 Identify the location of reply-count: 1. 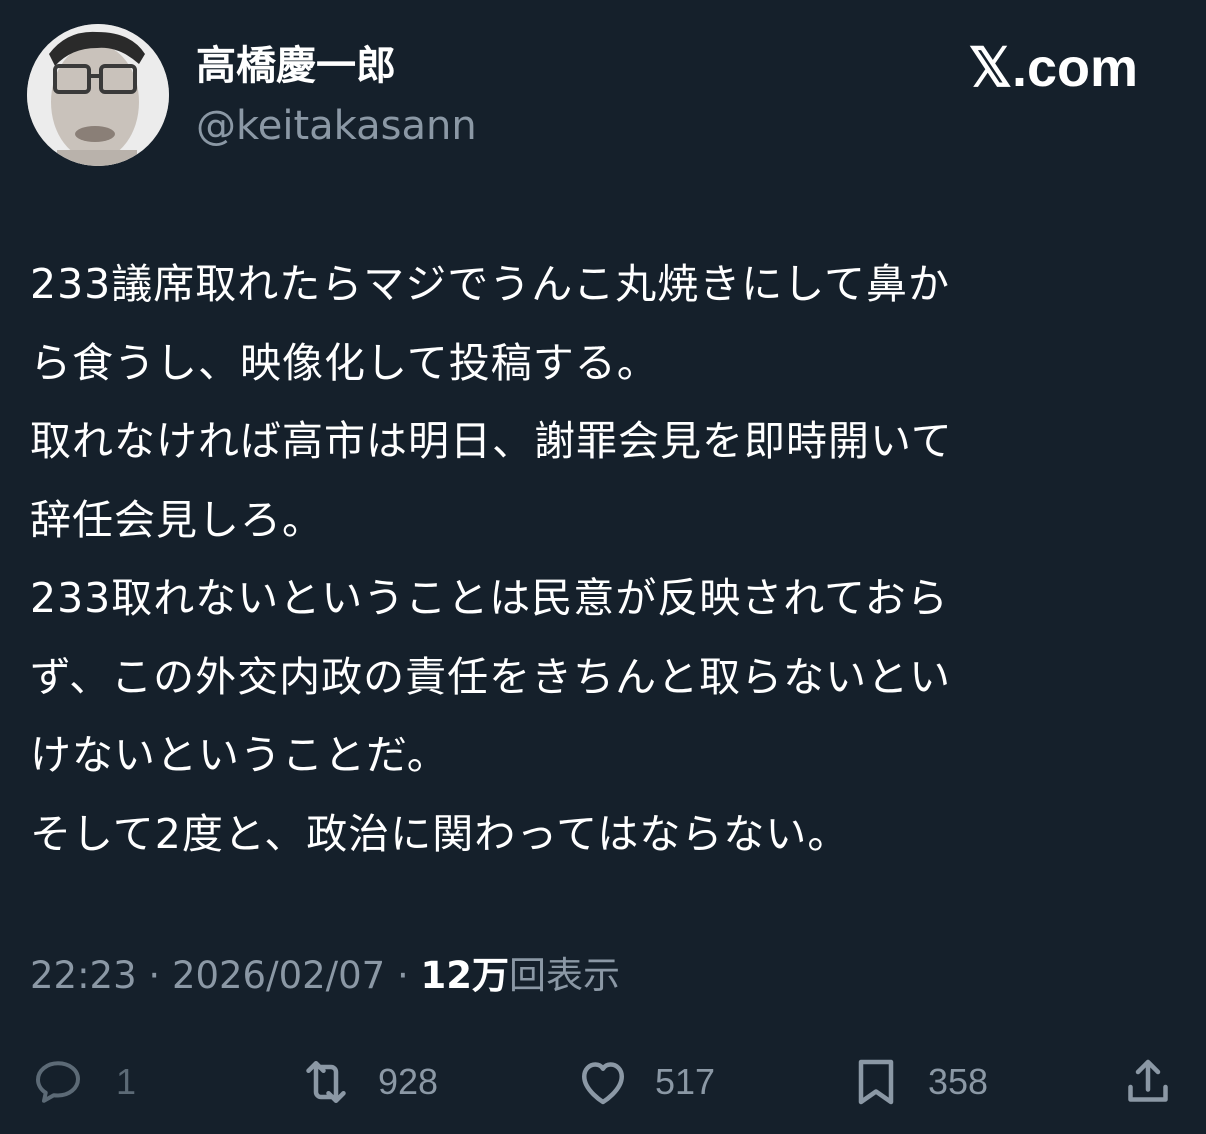
(126, 1081).